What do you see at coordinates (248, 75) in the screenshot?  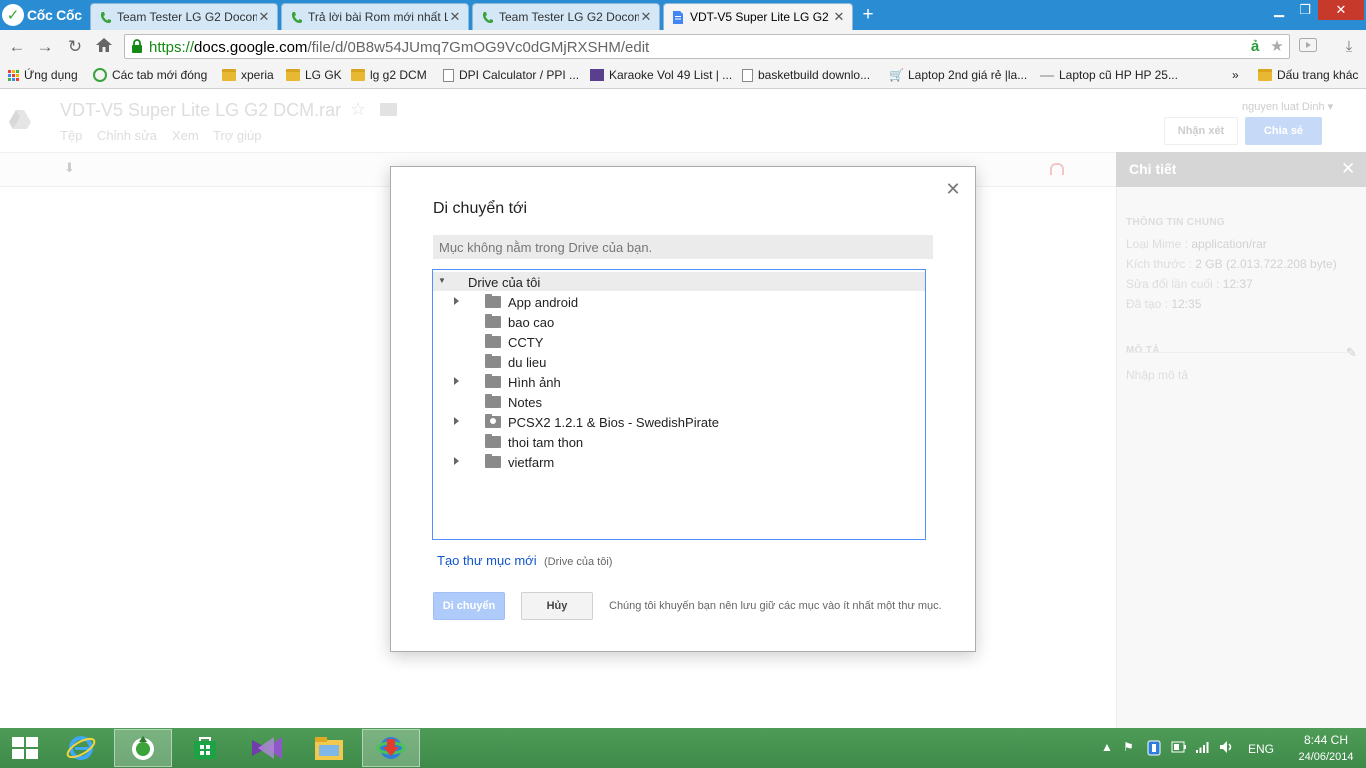 I see `bookmark-xperia: xperia` at bounding box center [248, 75].